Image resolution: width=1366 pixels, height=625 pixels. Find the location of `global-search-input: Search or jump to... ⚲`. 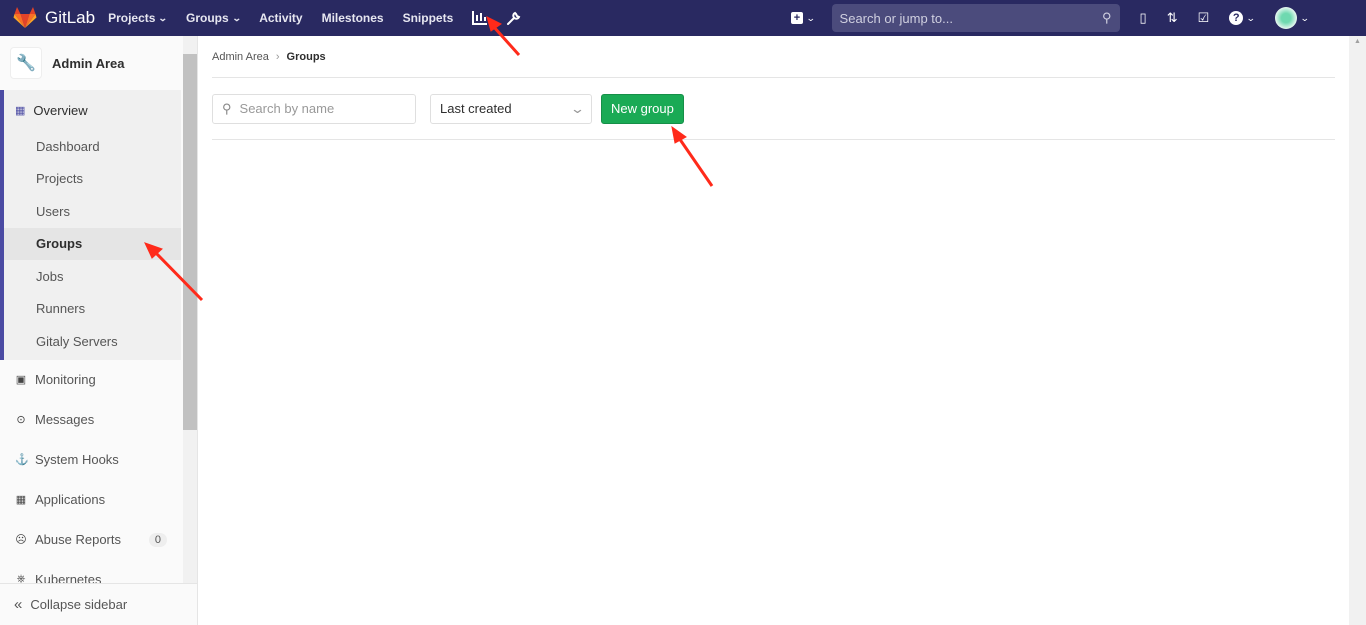

global-search-input: Search or jump to... ⚲ is located at coordinates (975, 18).